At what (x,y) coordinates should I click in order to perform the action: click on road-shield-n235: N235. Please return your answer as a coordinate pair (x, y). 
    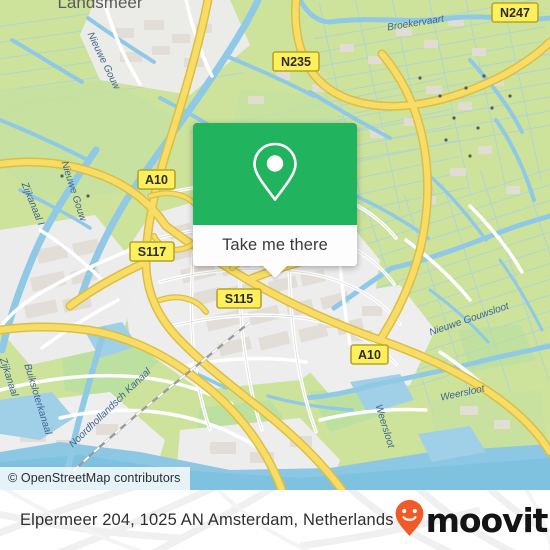
    Looking at the image, I should click on (296, 61).